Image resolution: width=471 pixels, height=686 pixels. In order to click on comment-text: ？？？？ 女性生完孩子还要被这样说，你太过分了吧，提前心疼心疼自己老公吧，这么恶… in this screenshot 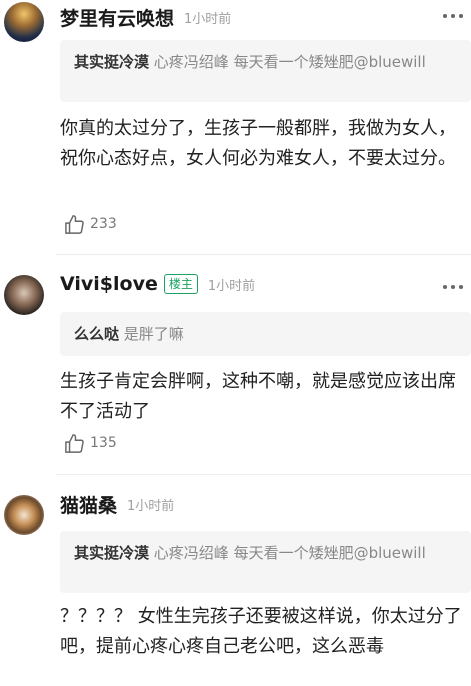, I will do `click(261, 631)`.